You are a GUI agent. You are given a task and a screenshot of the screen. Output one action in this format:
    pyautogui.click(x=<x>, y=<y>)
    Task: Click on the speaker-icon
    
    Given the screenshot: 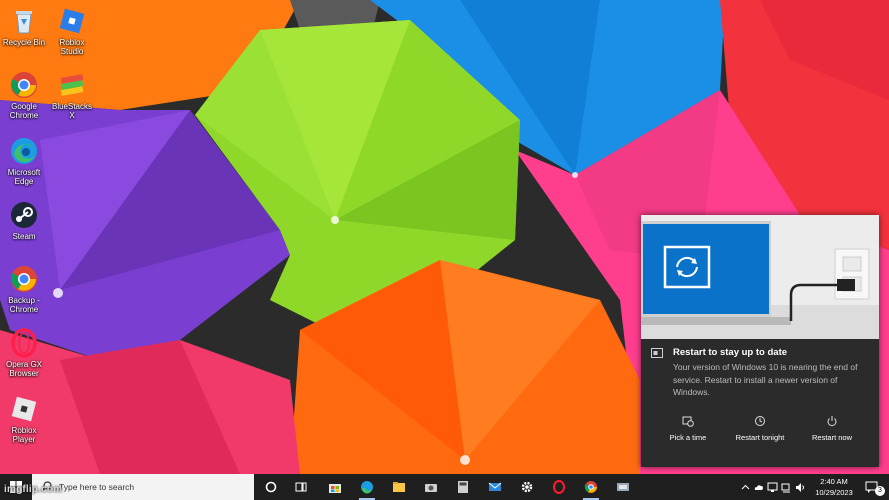 What is the action you would take?
    pyautogui.click(x=800, y=487)
    